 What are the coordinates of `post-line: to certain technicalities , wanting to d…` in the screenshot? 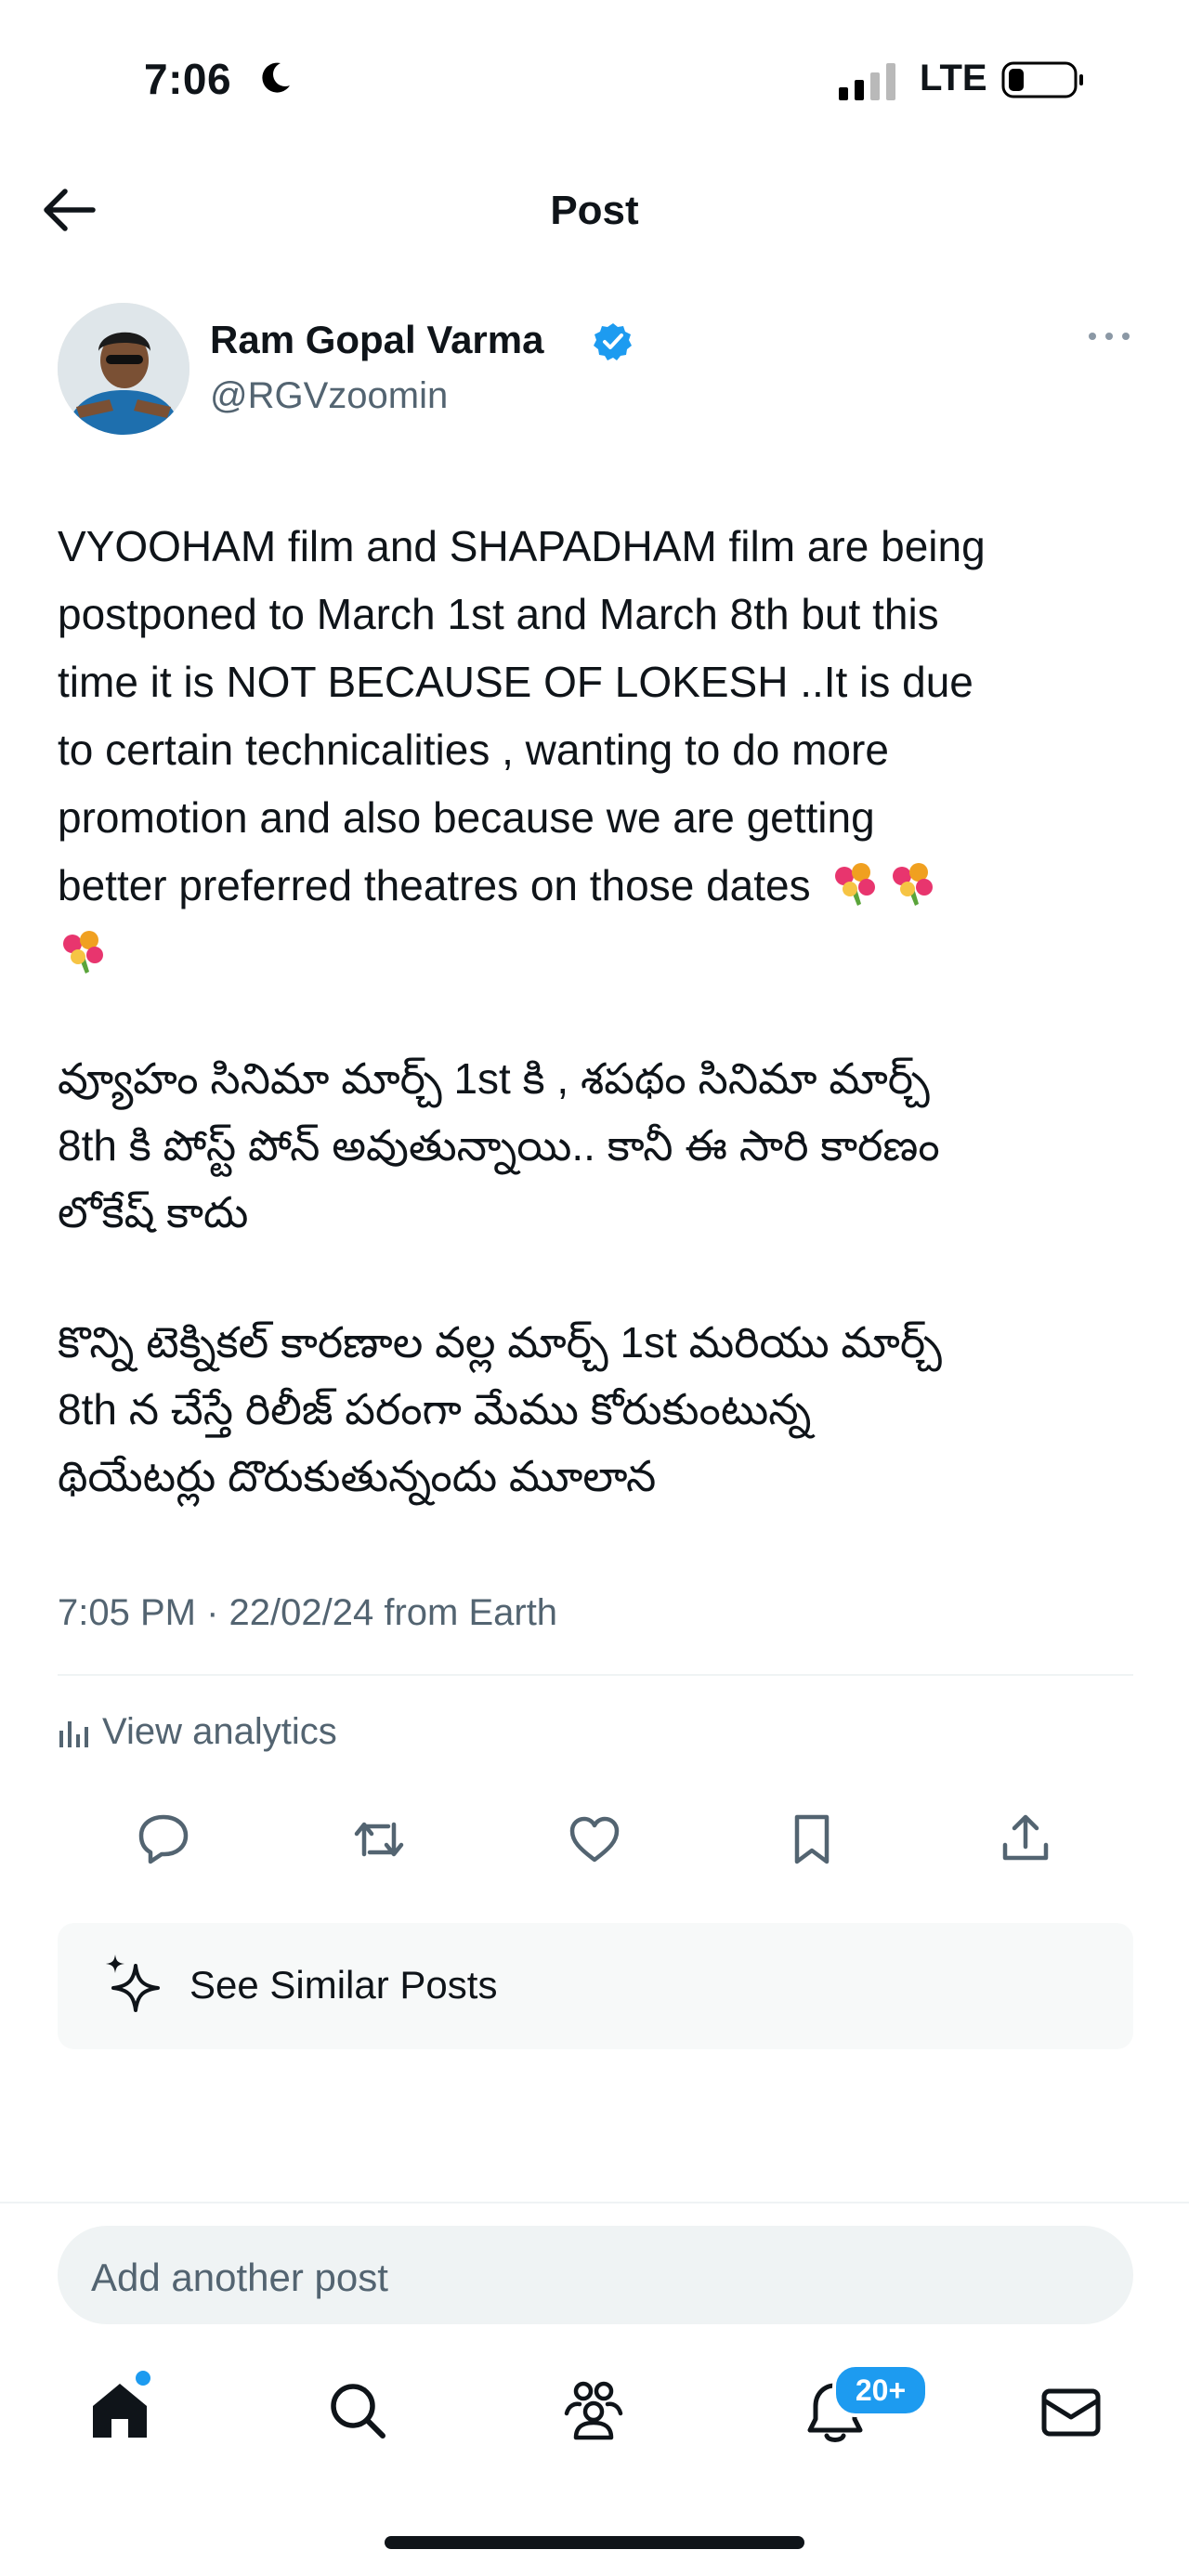 It's located at (473, 750).